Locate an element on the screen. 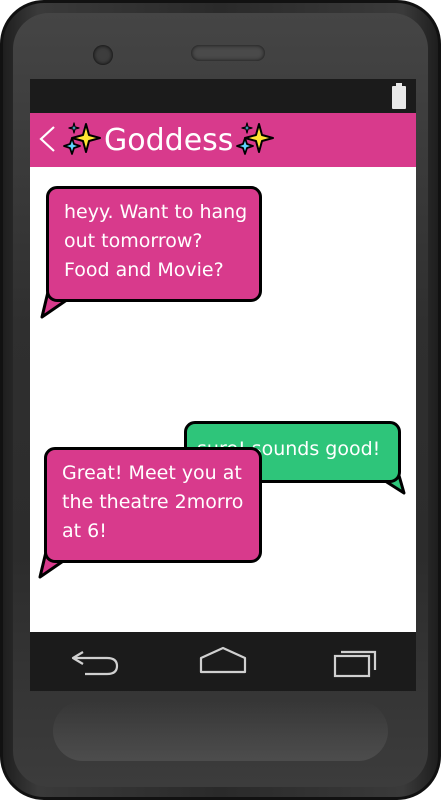  message-line: Food and Movie? is located at coordinates (144, 270).